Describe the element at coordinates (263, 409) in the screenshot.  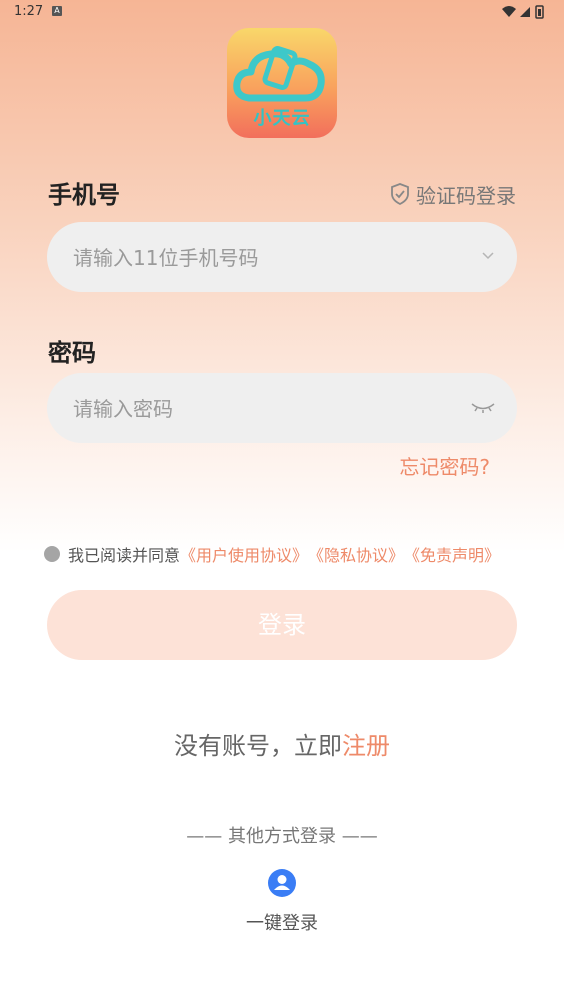
I see `password-input` at that location.